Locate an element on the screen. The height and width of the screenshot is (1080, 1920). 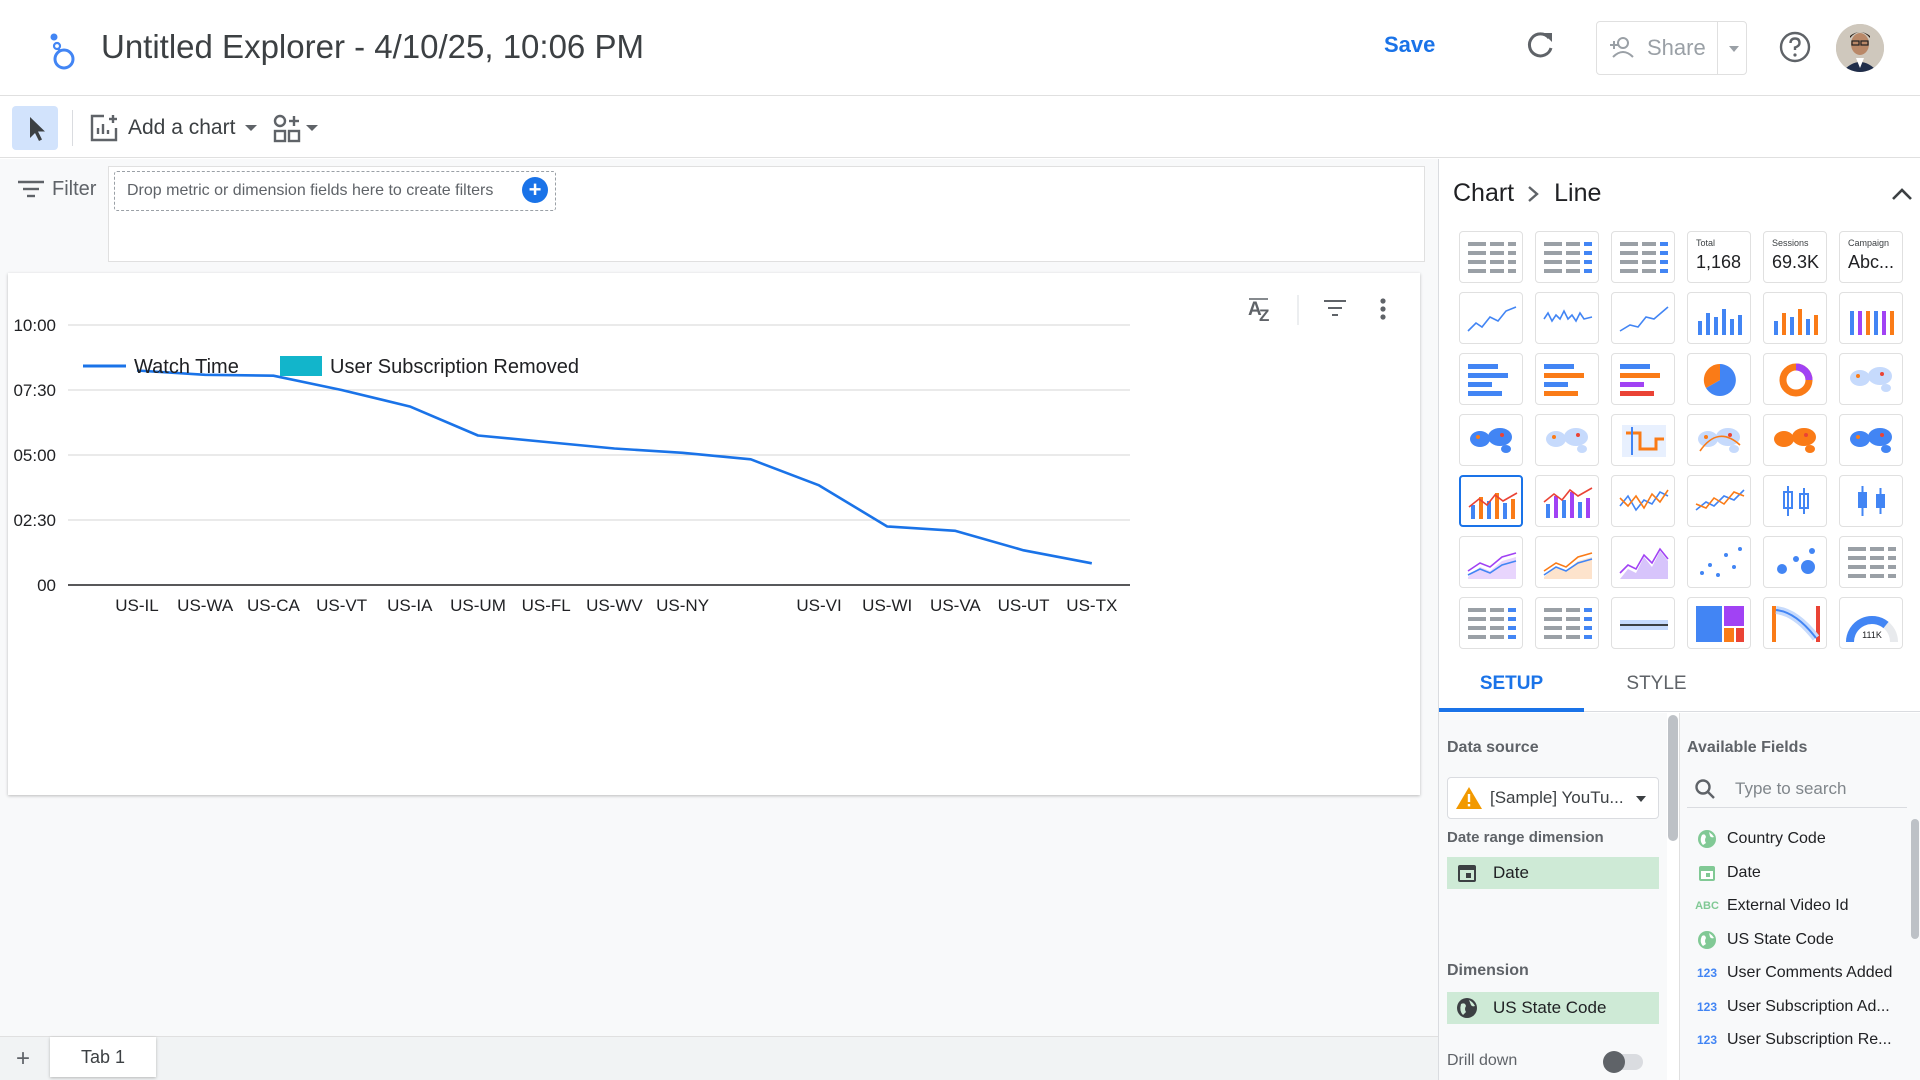
toolbar: Add a chart is located at coordinates (960, 127).